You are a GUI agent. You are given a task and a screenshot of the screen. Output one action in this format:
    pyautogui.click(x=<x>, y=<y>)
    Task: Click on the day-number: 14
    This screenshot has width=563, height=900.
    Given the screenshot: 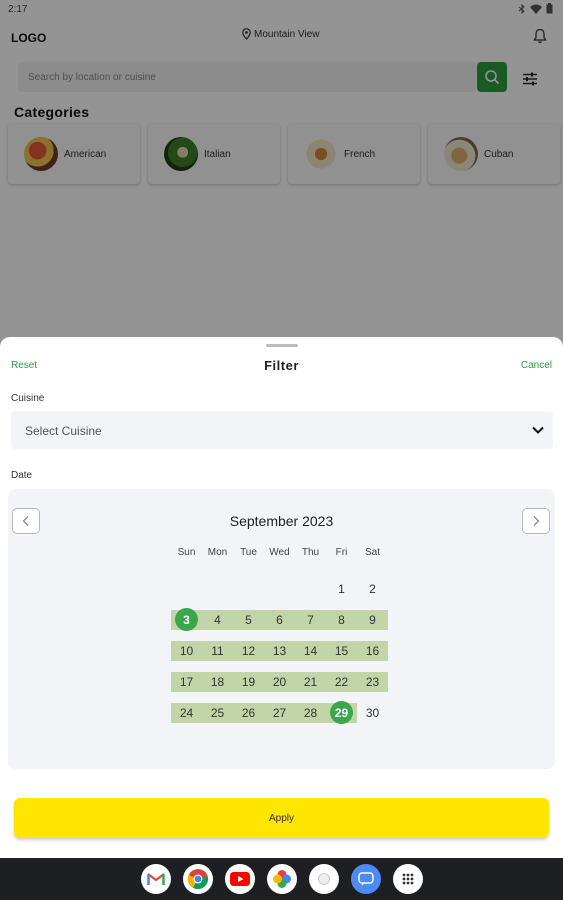 What is the action you would take?
    pyautogui.click(x=310, y=650)
    